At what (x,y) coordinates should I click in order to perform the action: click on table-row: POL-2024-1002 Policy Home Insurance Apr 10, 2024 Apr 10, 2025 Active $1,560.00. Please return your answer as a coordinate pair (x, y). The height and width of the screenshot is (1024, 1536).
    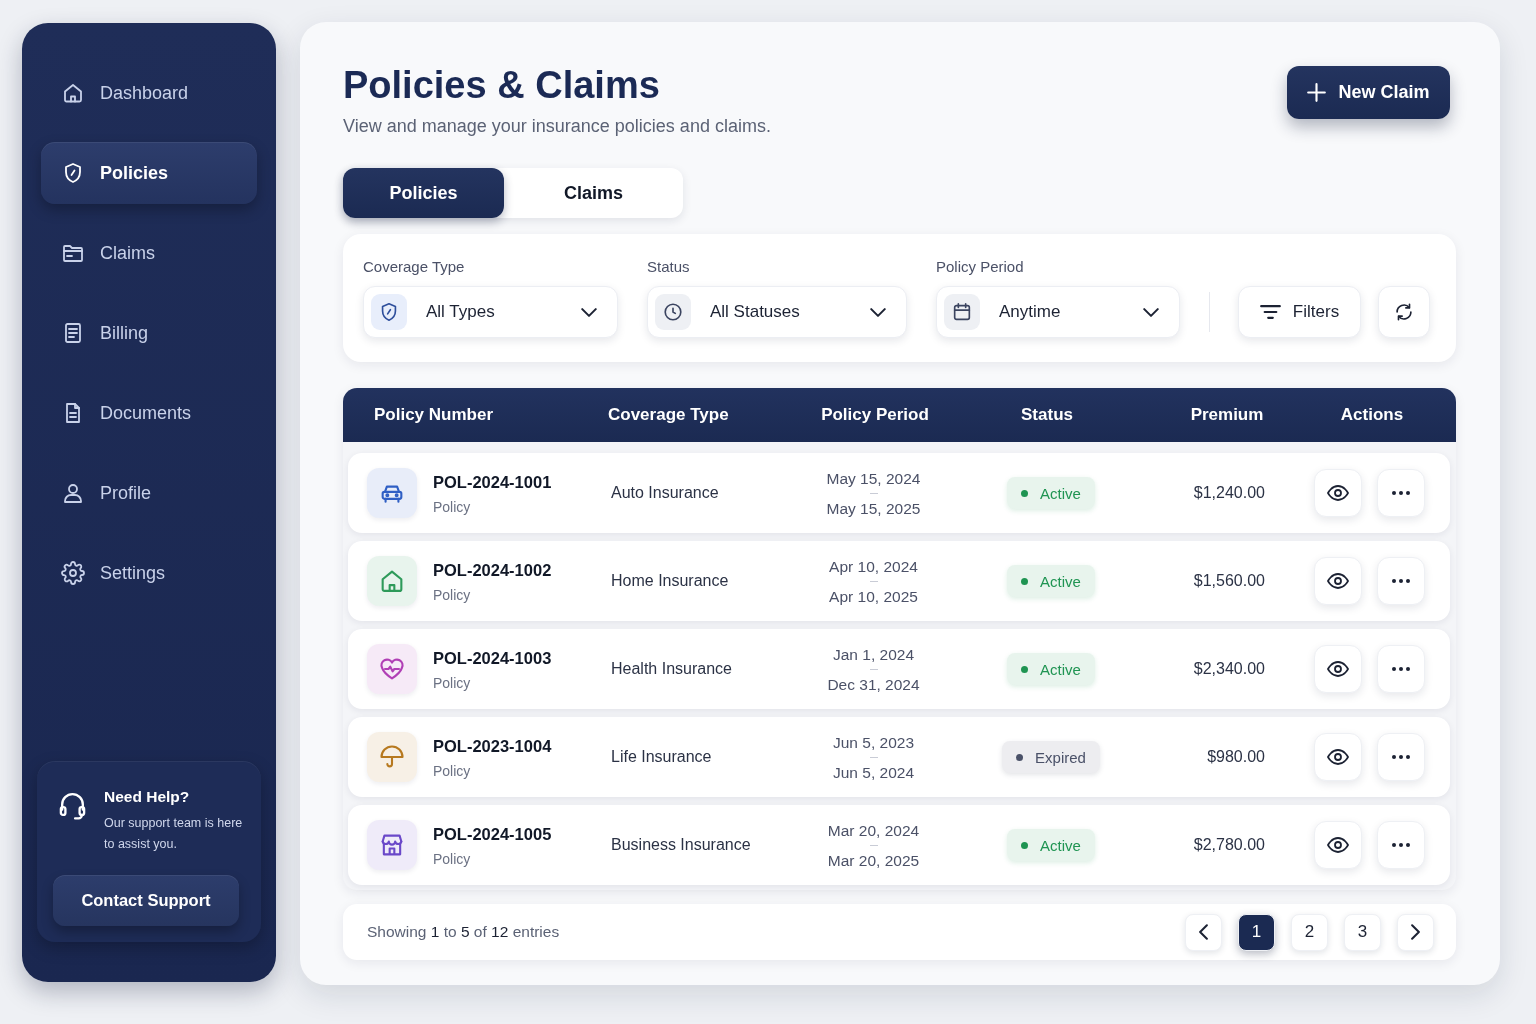
    Looking at the image, I should click on (899, 581).